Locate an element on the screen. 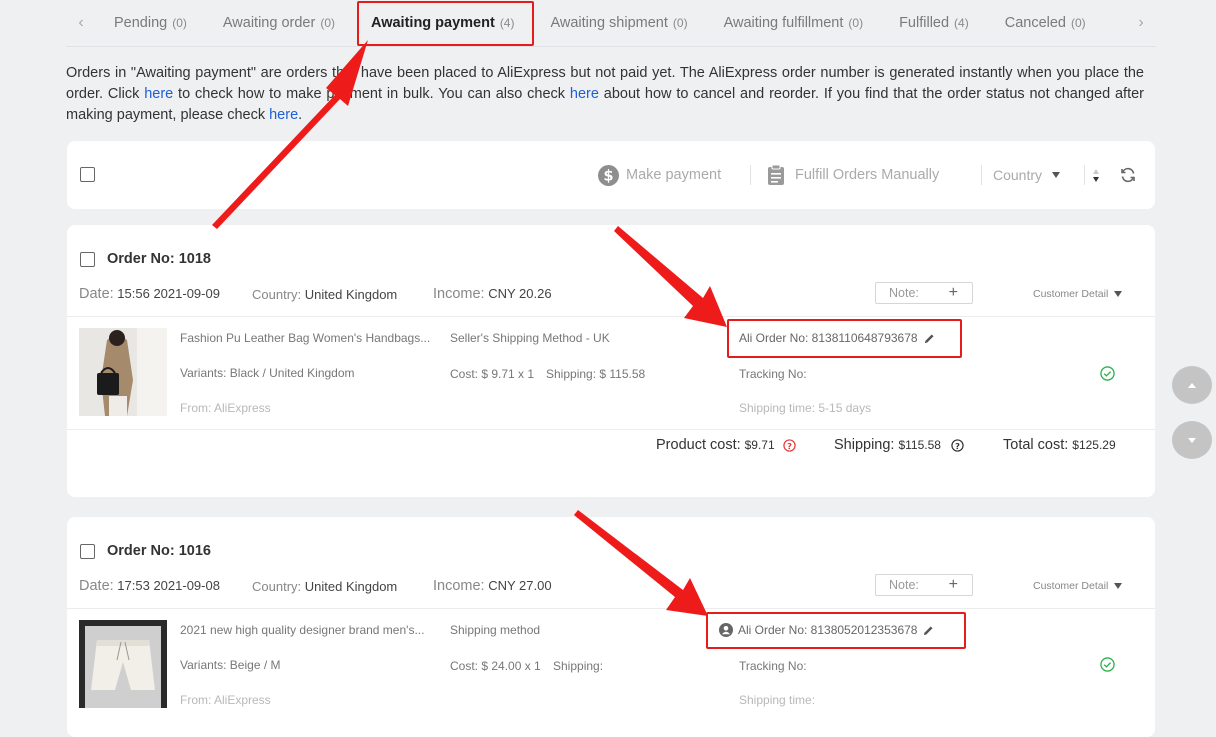  tab-awaiting-payment: Awaiting payment (4) is located at coordinates (442, 23).